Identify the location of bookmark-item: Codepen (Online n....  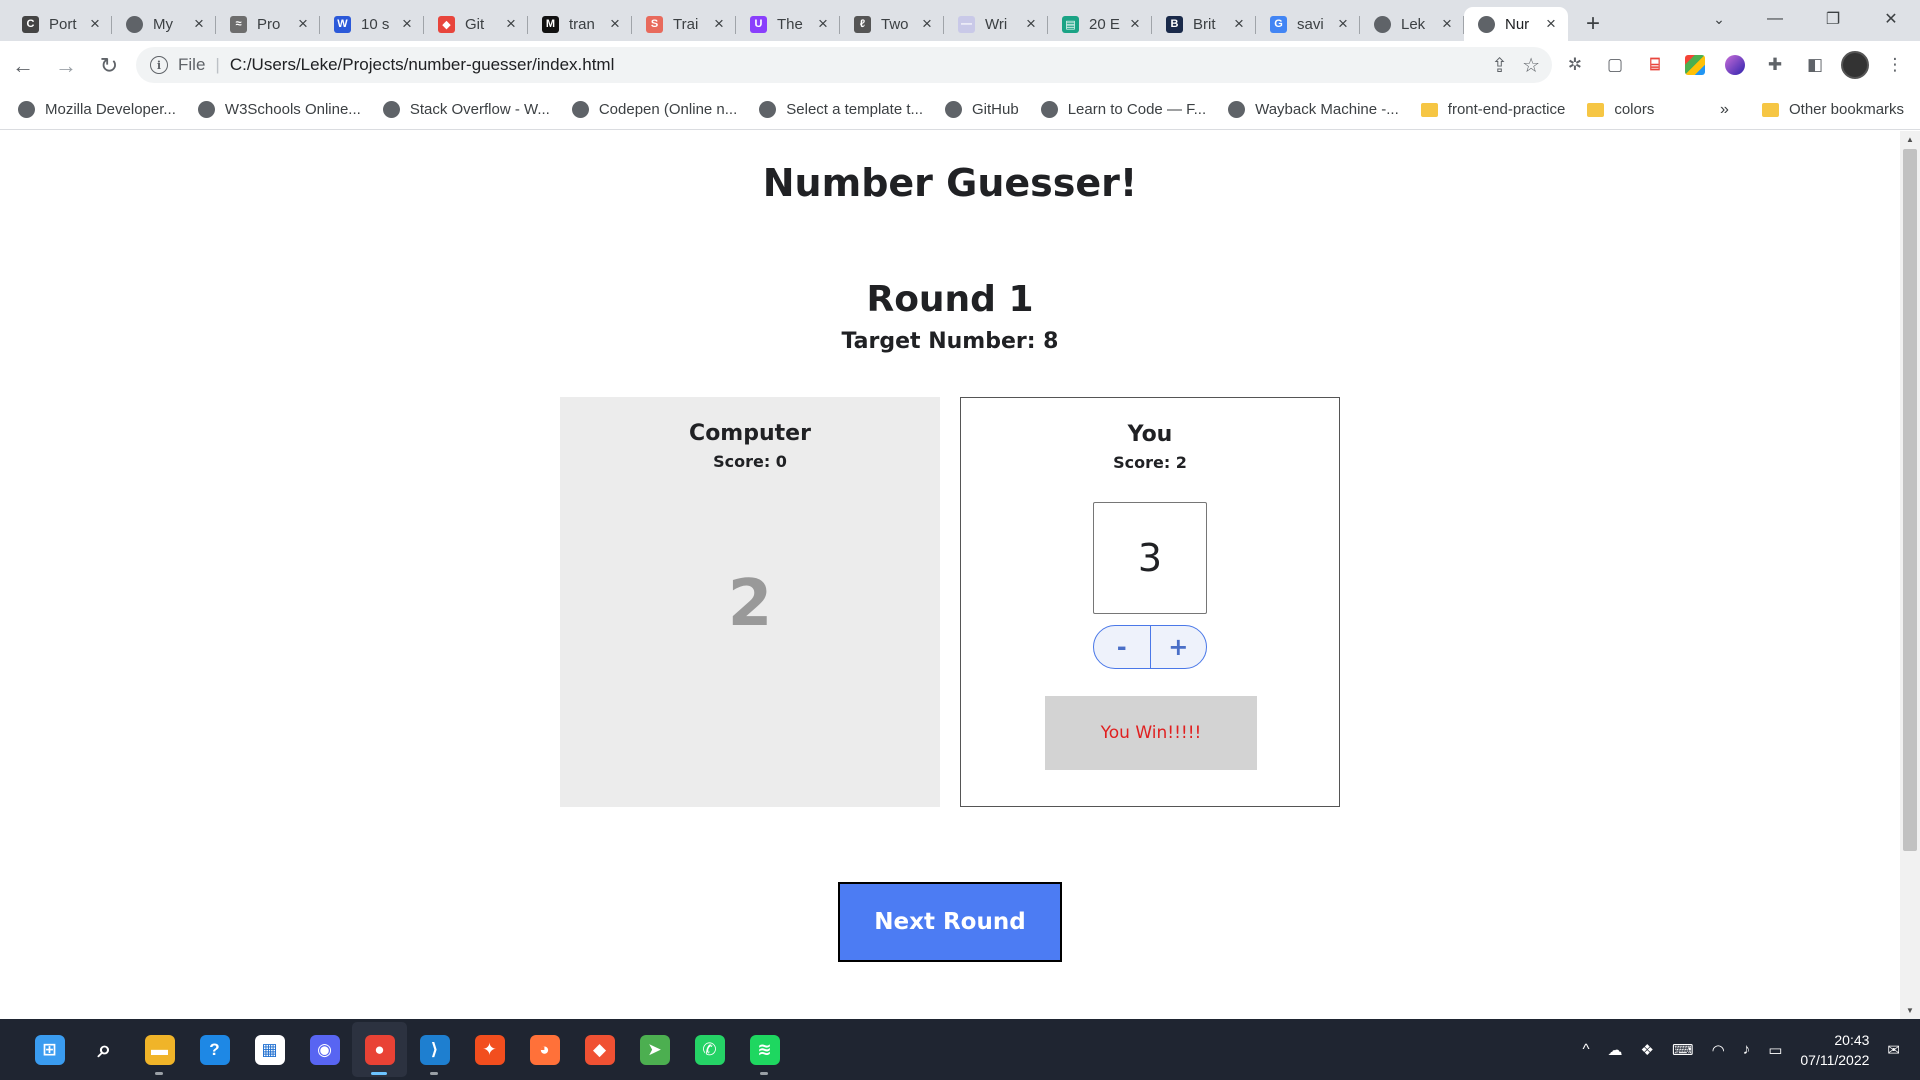
(654, 109).